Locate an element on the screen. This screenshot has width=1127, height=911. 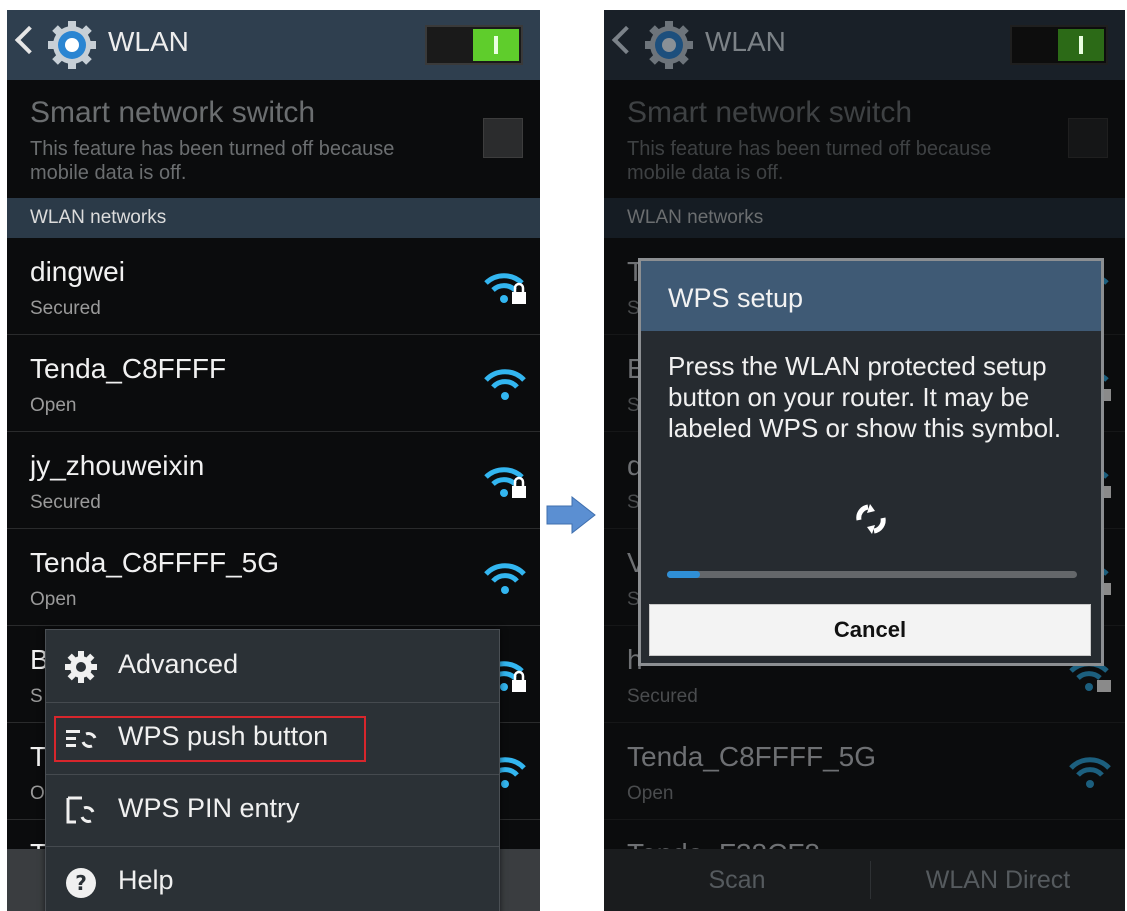
dialog-title-bar: WPS setup is located at coordinates (871, 296).